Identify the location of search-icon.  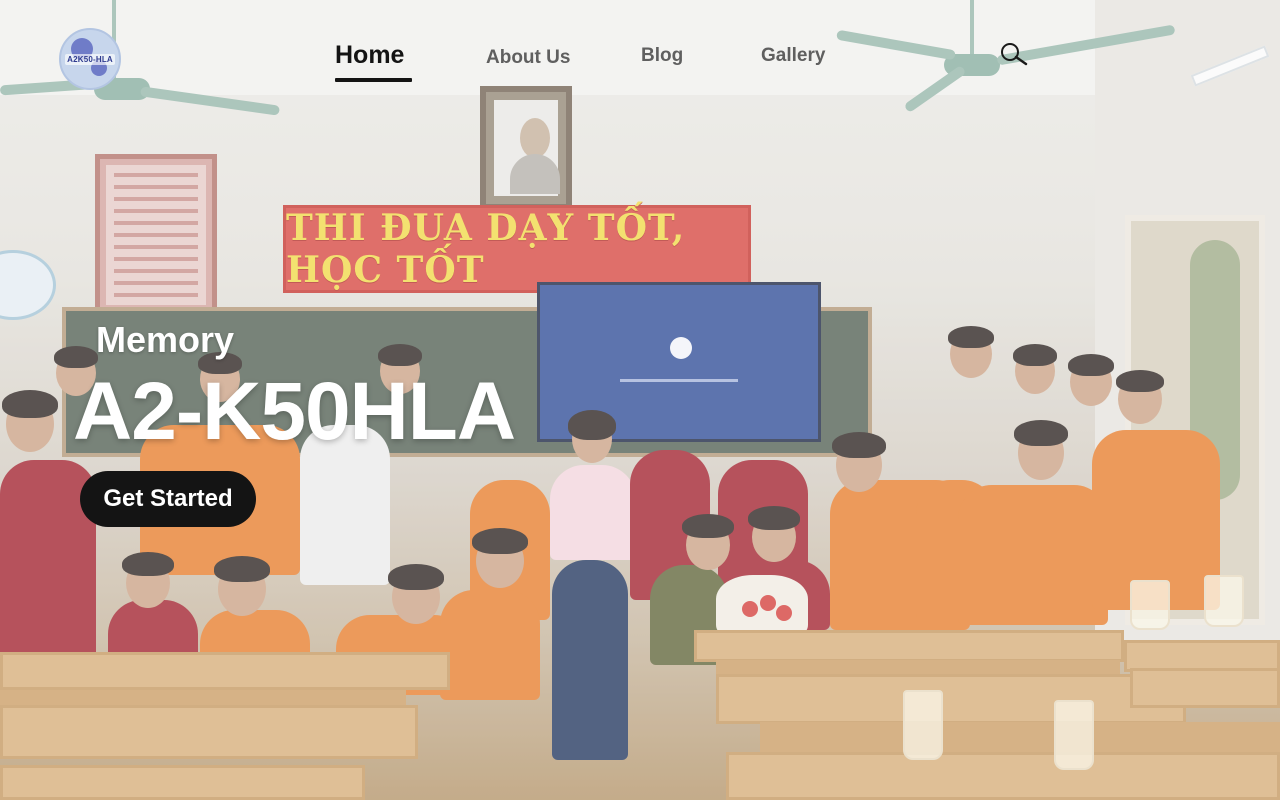
(1014, 55).